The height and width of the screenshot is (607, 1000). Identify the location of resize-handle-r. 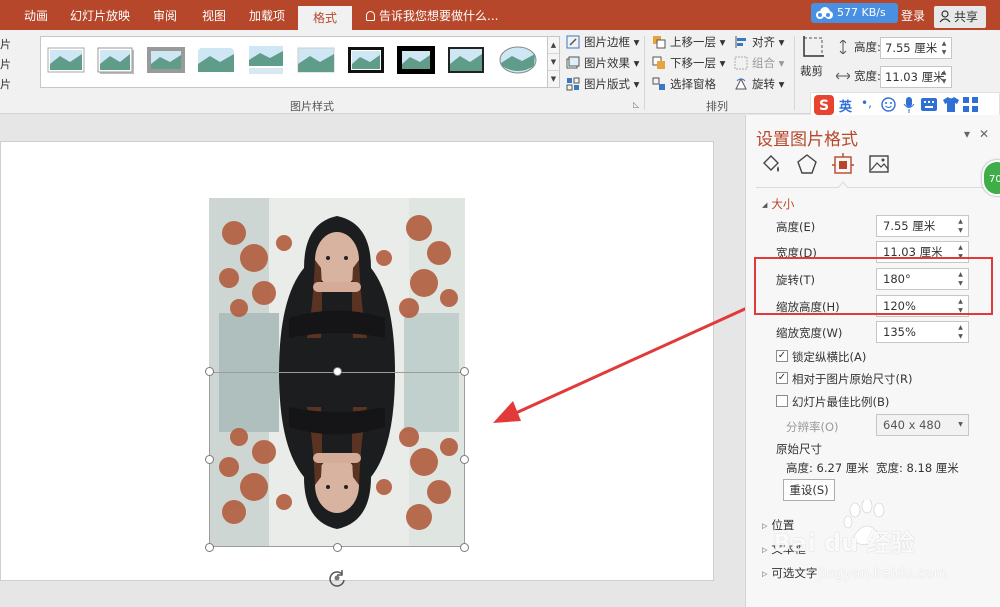
(464, 459).